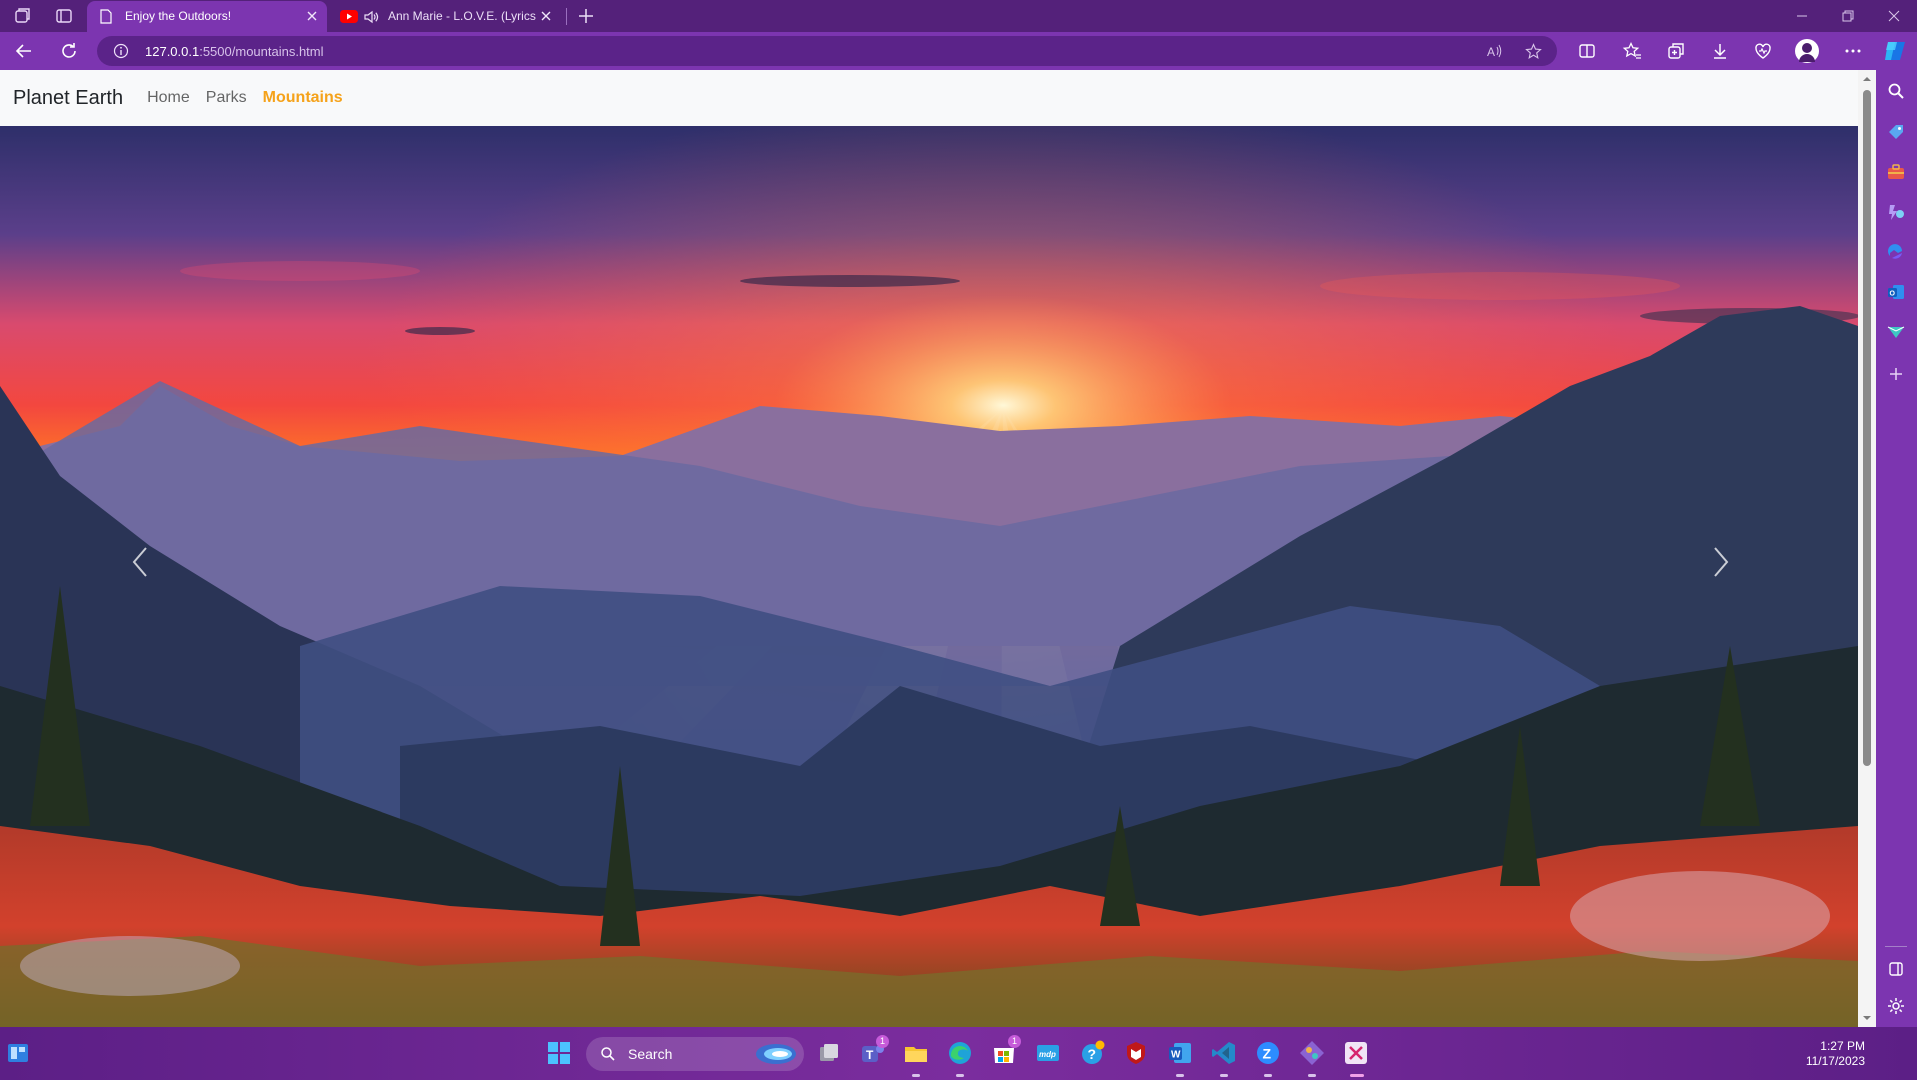 Image resolution: width=1917 pixels, height=1080 pixels. Describe the element at coordinates (303, 98) in the screenshot. I see `nav-mountains: Mountains` at that location.